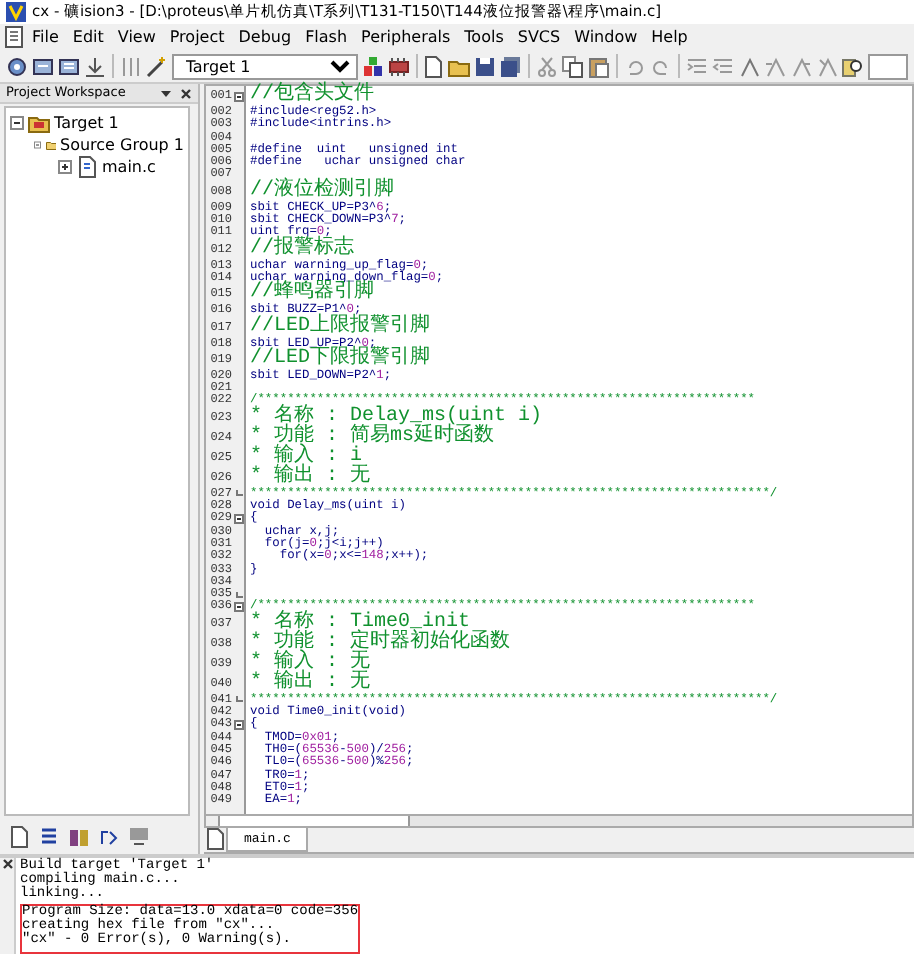 This screenshot has width=914, height=954. I want to click on menu-item: Peripherals, so click(406, 37).